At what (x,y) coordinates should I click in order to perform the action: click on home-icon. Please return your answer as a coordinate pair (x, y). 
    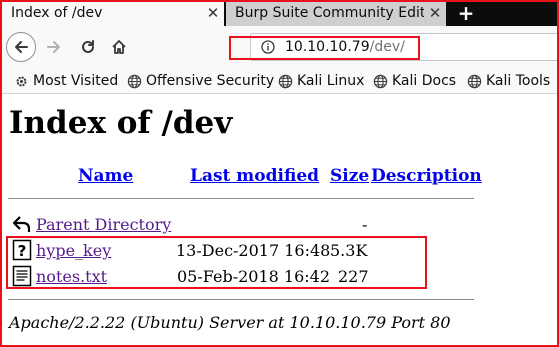
    Looking at the image, I should click on (119, 47).